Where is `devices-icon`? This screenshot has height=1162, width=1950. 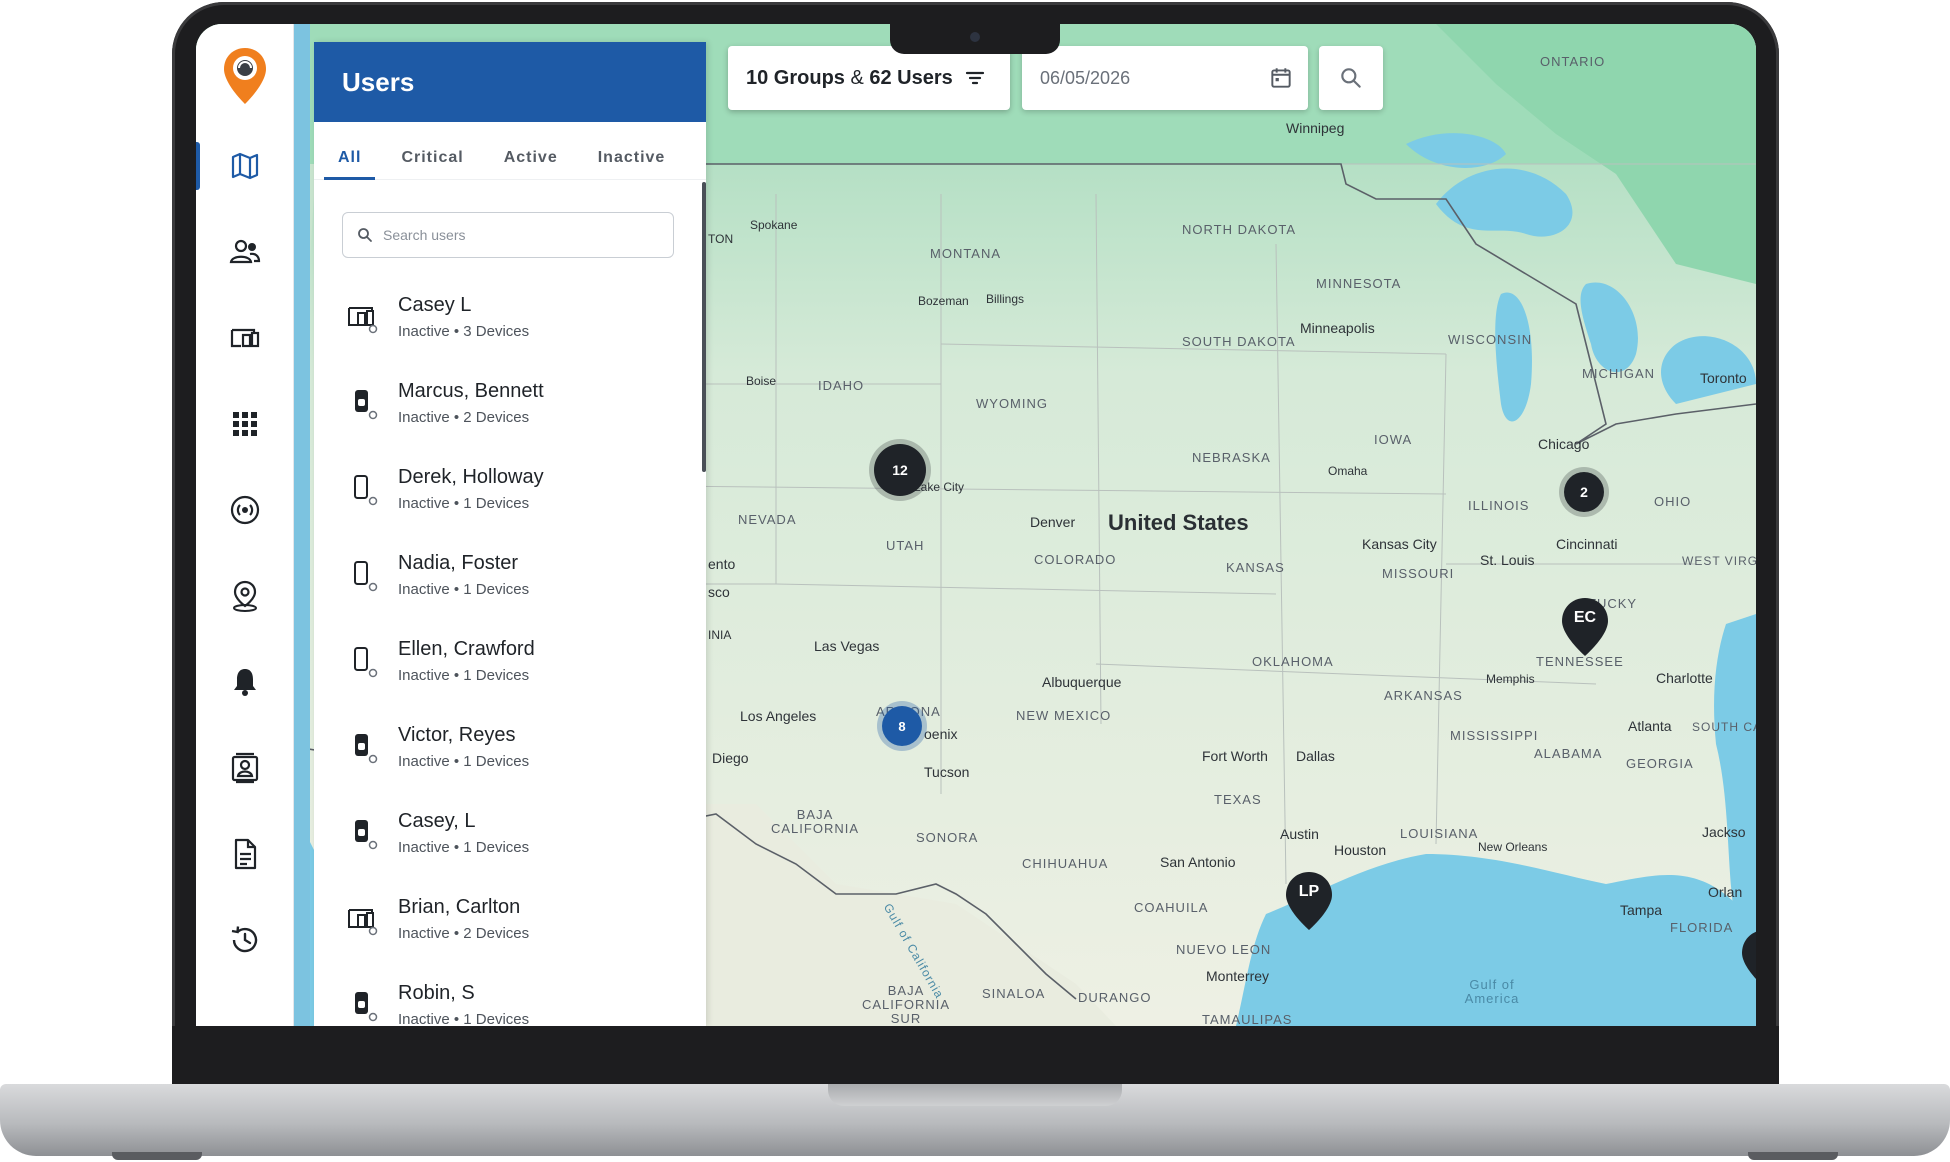
devices-icon is located at coordinates (245, 338).